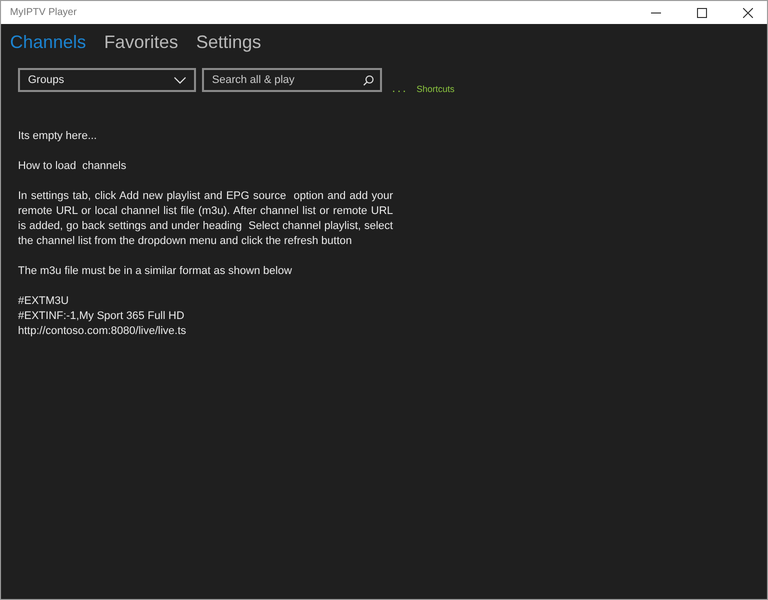 Image resolution: width=768 pixels, height=600 pixels. I want to click on chevron-down-icon, so click(180, 80).